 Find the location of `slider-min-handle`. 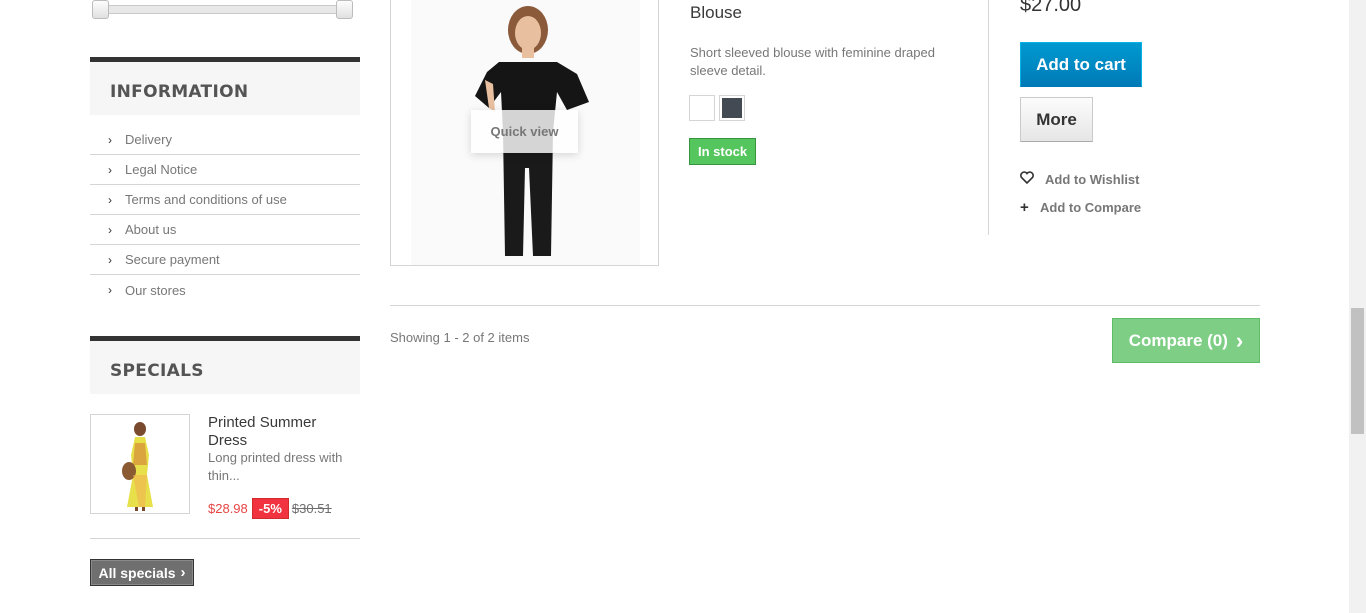

slider-min-handle is located at coordinates (100, 9).